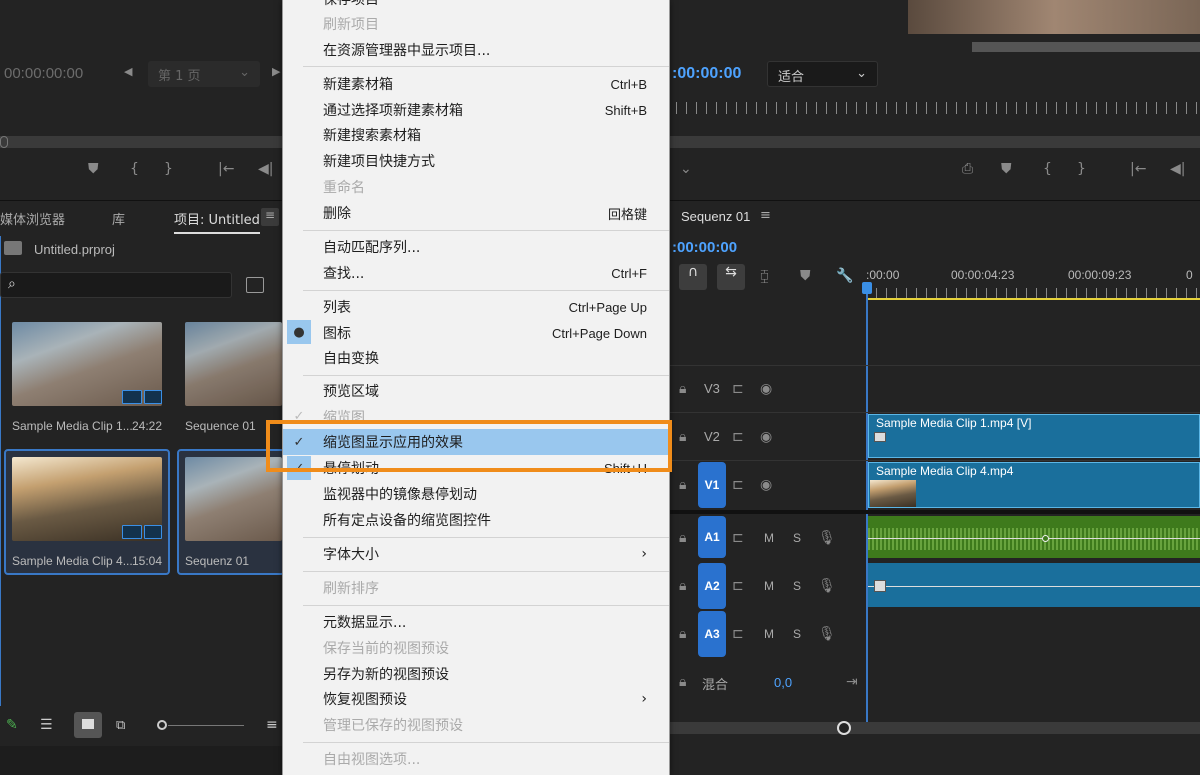 This screenshot has height=775, width=1200. What do you see at coordinates (1033, 299) in the screenshot?
I see `work-area-bar` at bounding box center [1033, 299].